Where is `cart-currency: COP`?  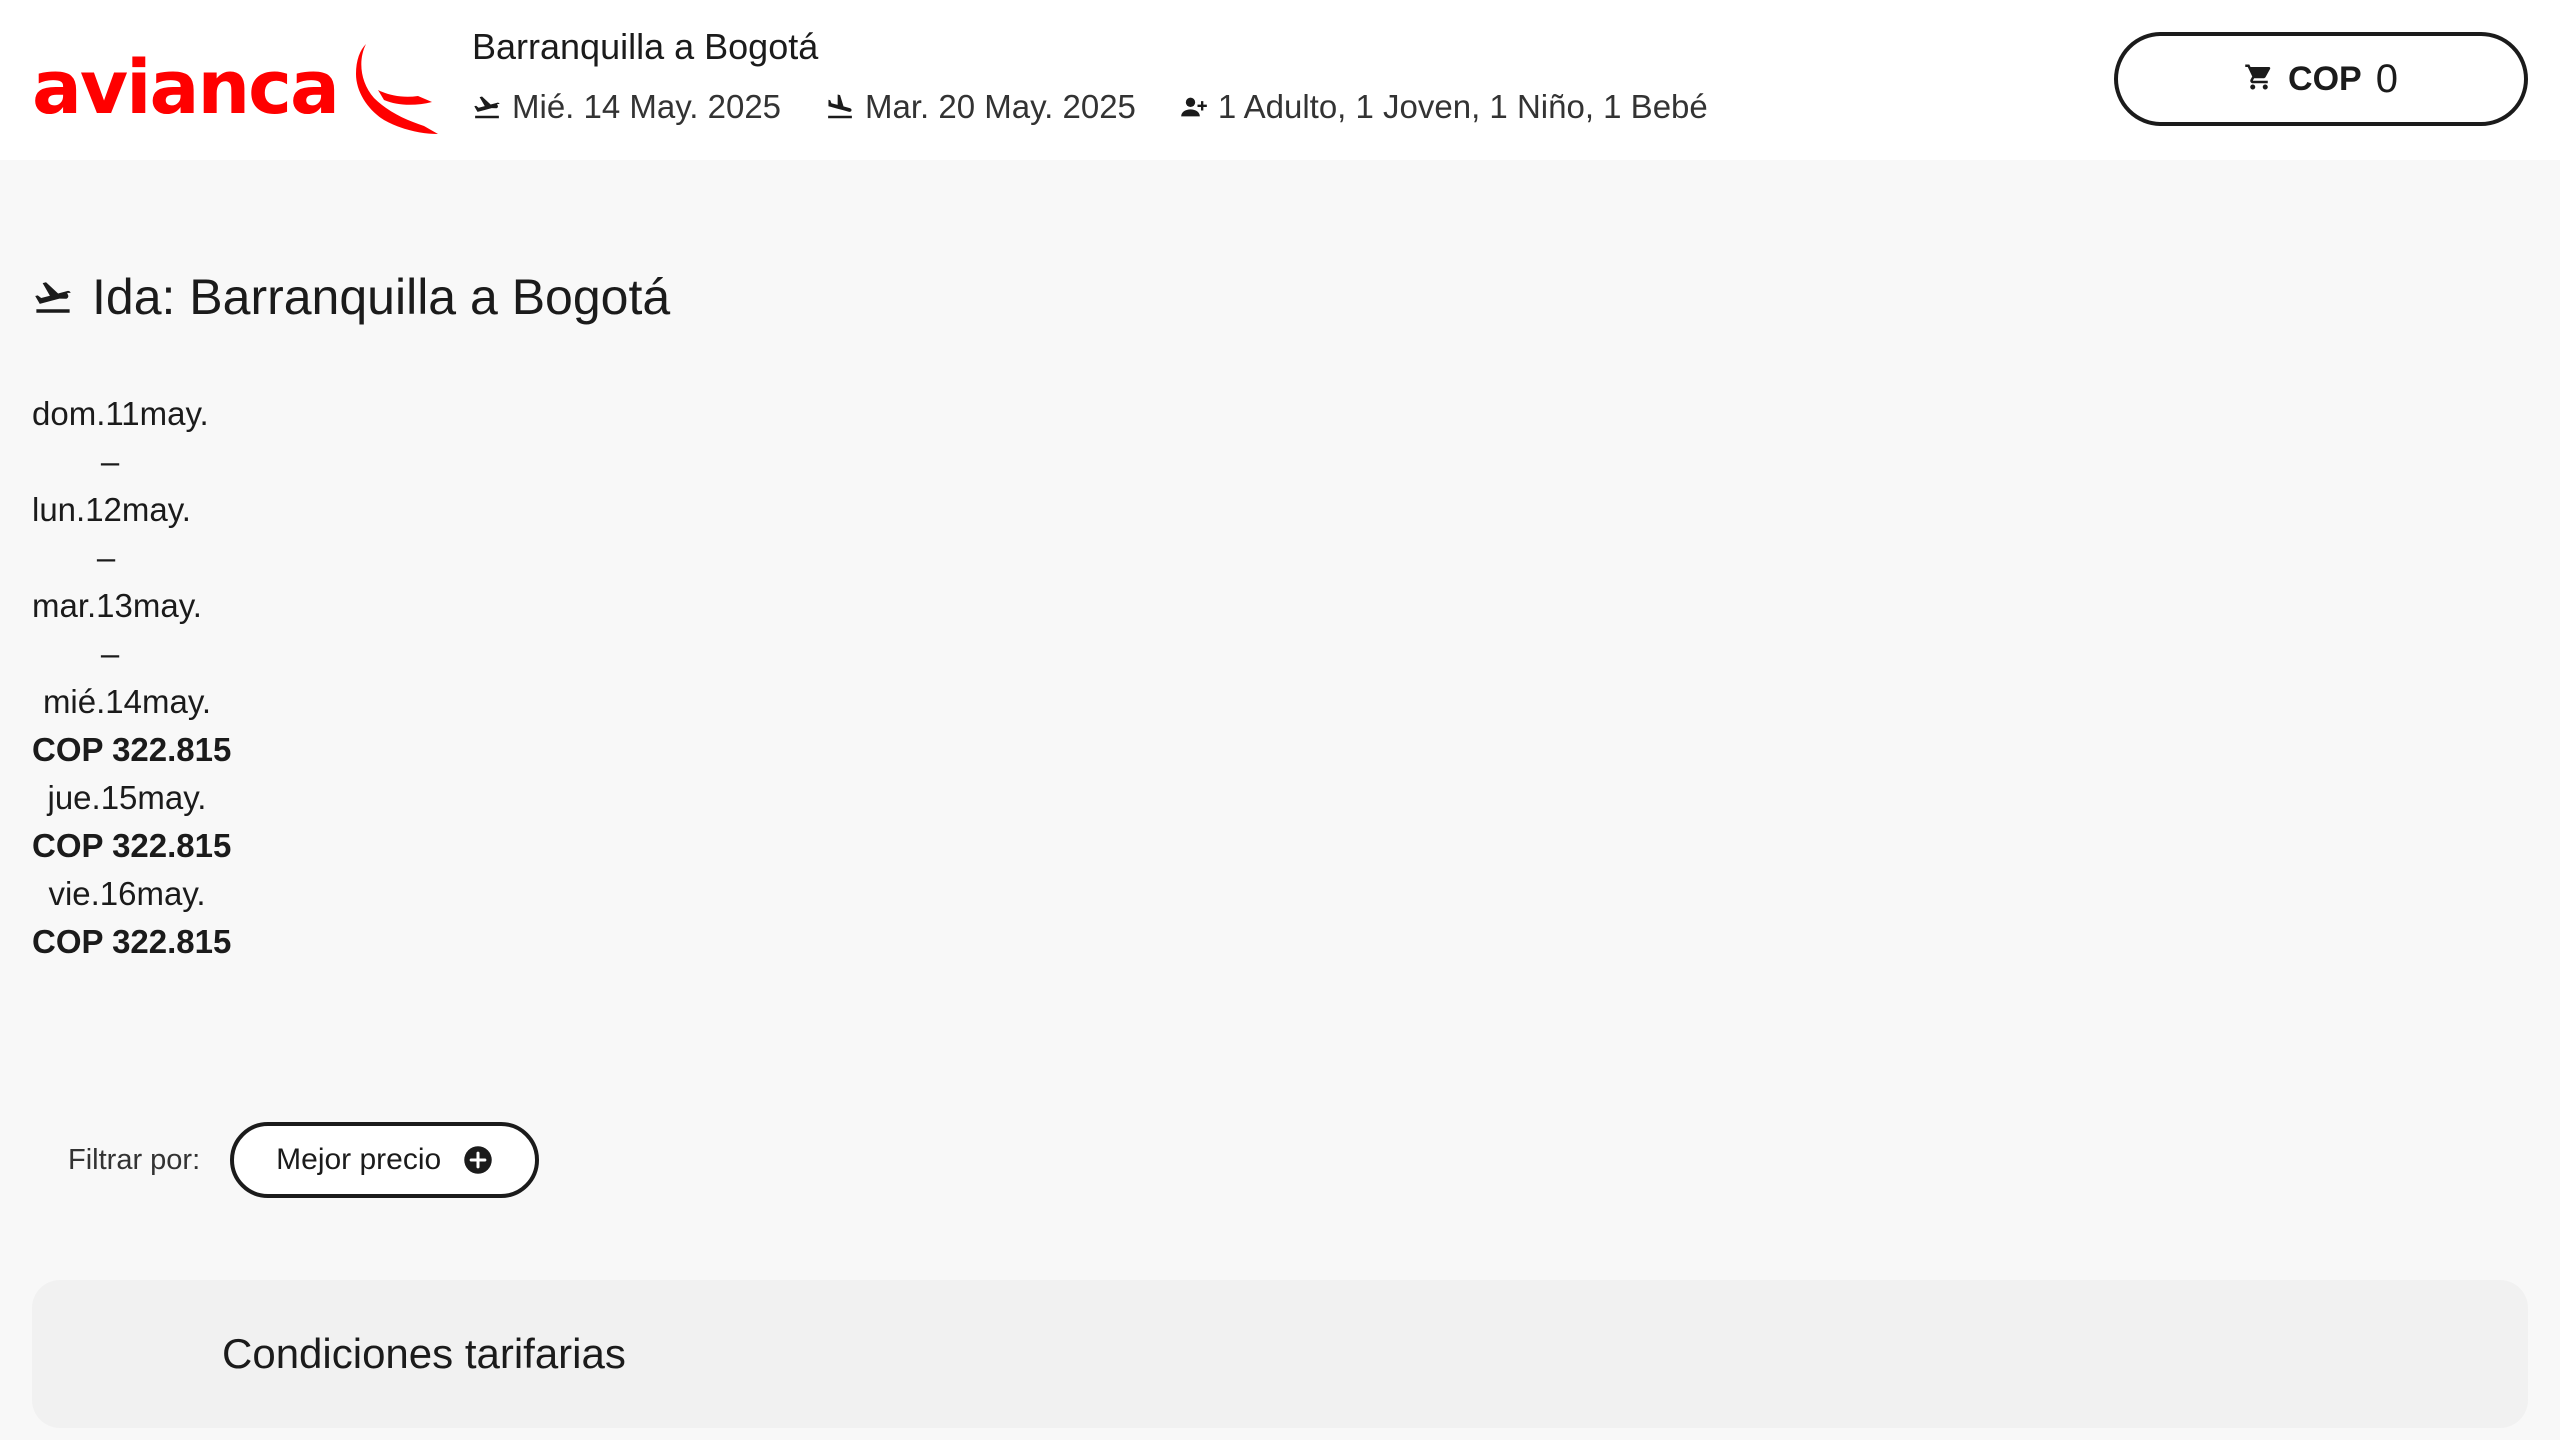
cart-currency: COP is located at coordinates (2325, 78).